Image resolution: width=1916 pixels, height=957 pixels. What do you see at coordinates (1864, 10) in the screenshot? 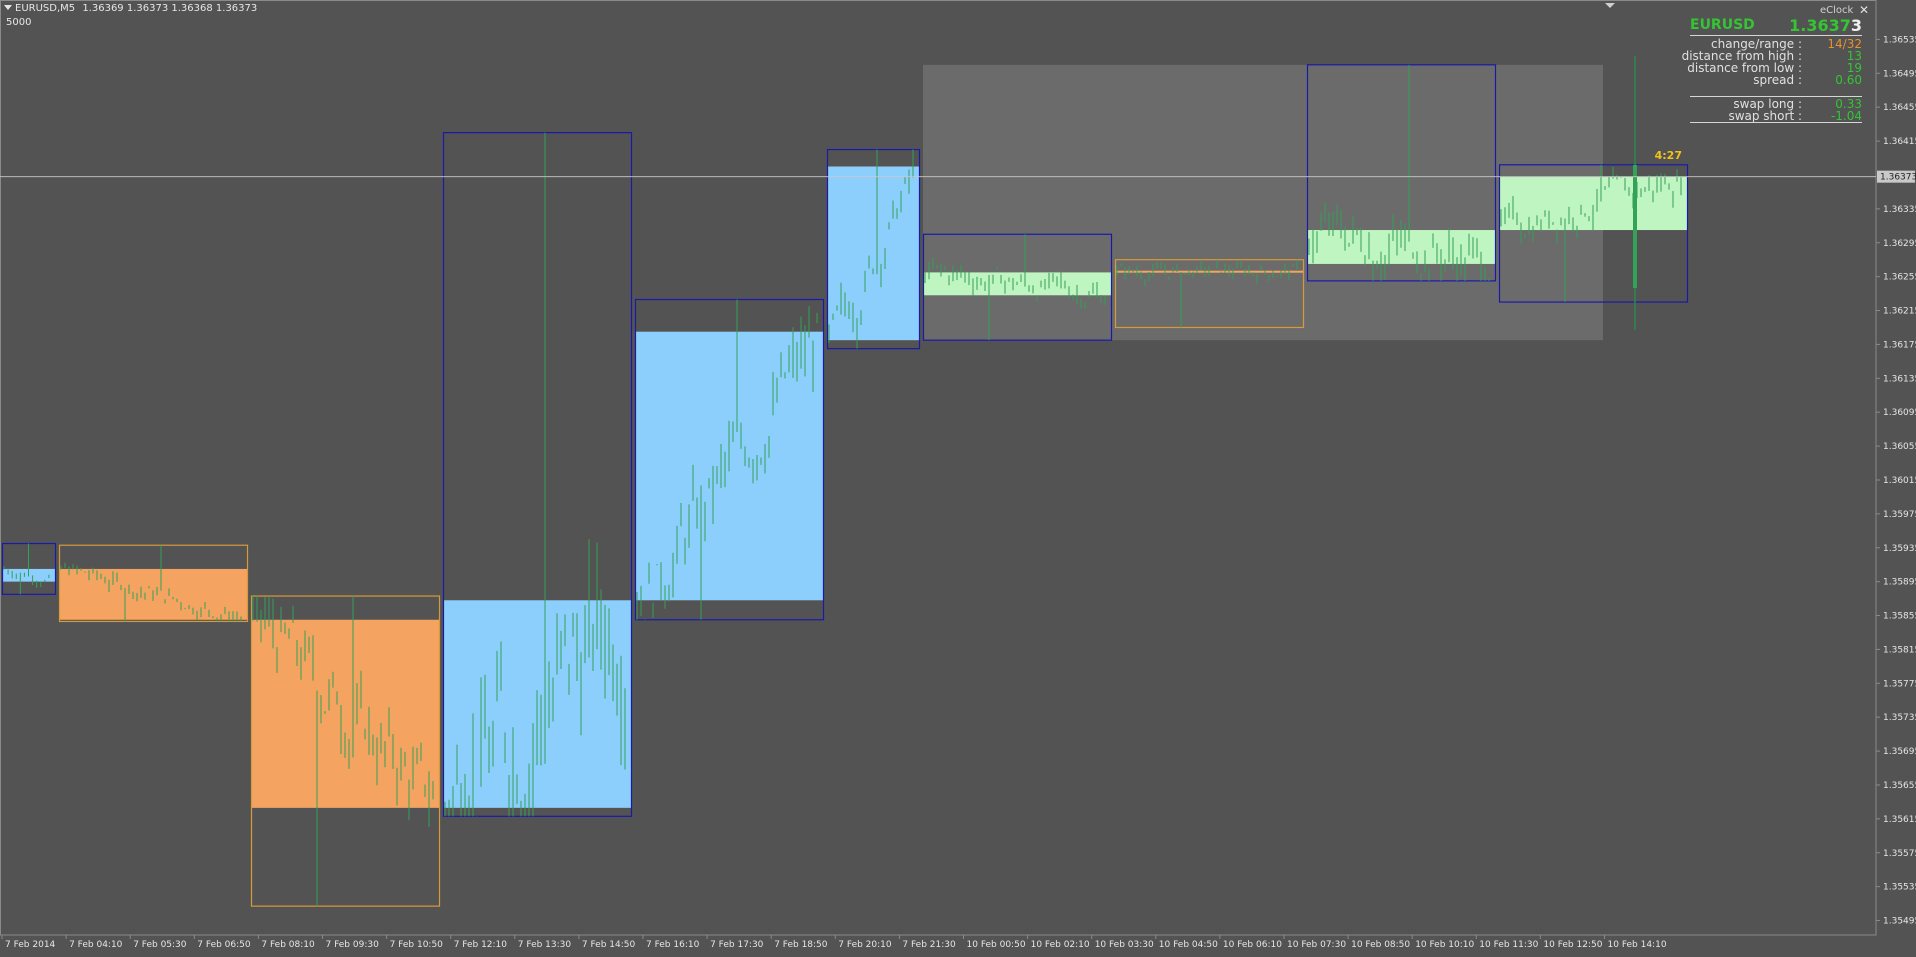
I see `close-icon: ✕` at bounding box center [1864, 10].